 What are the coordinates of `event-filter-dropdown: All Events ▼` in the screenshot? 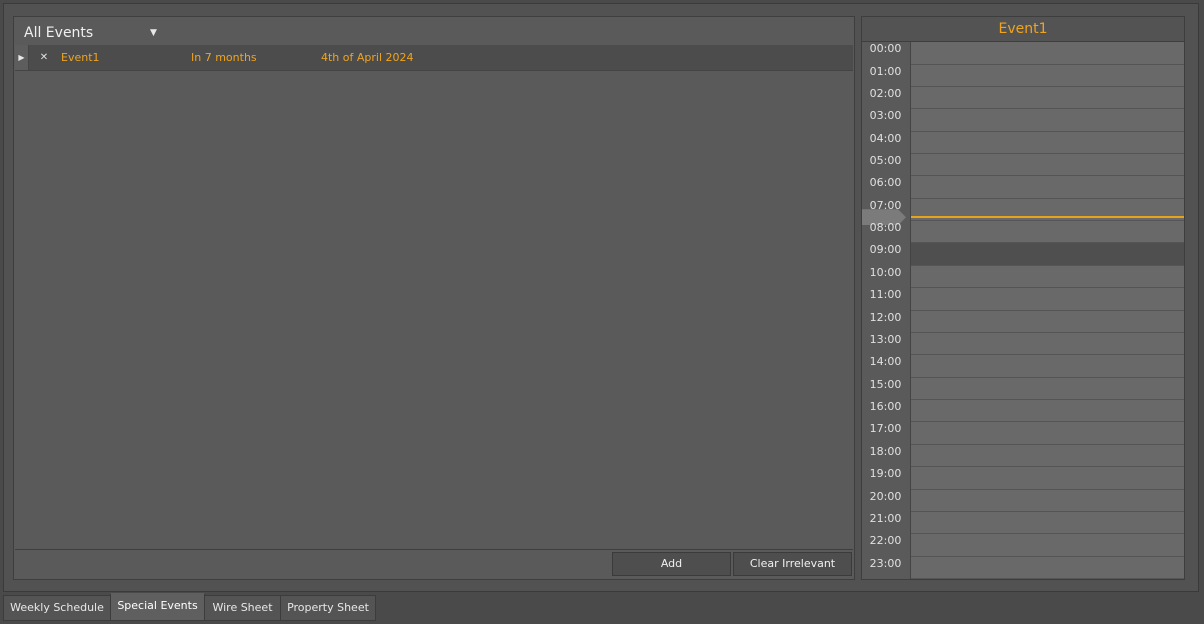 It's located at (90, 33).